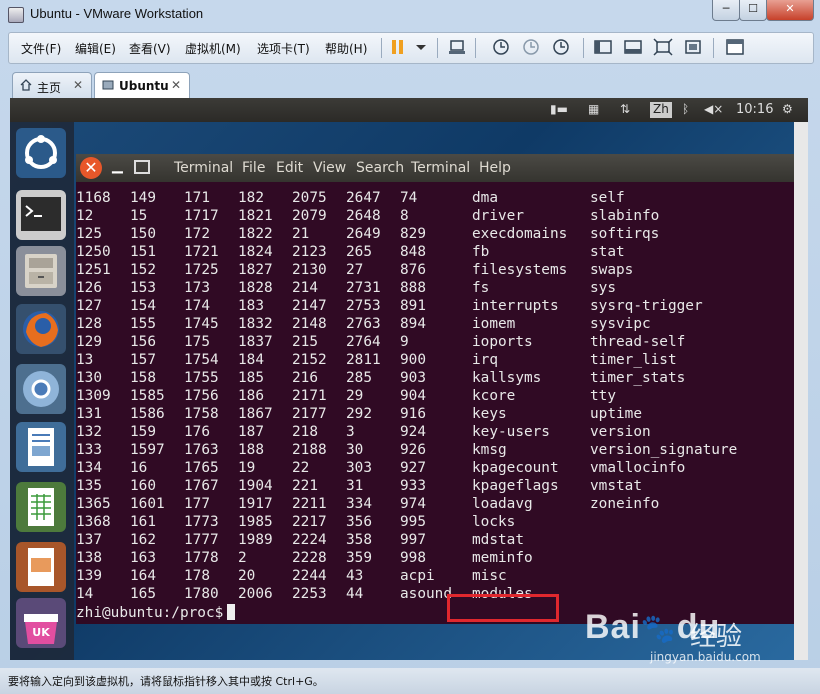 Image resolution: width=820 pixels, height=694 pixels. What do you see at coordinates (213, 48) in the screenshot?
I see `menu-vm: 虚拟机(M)` at bounding box center [213, 48].